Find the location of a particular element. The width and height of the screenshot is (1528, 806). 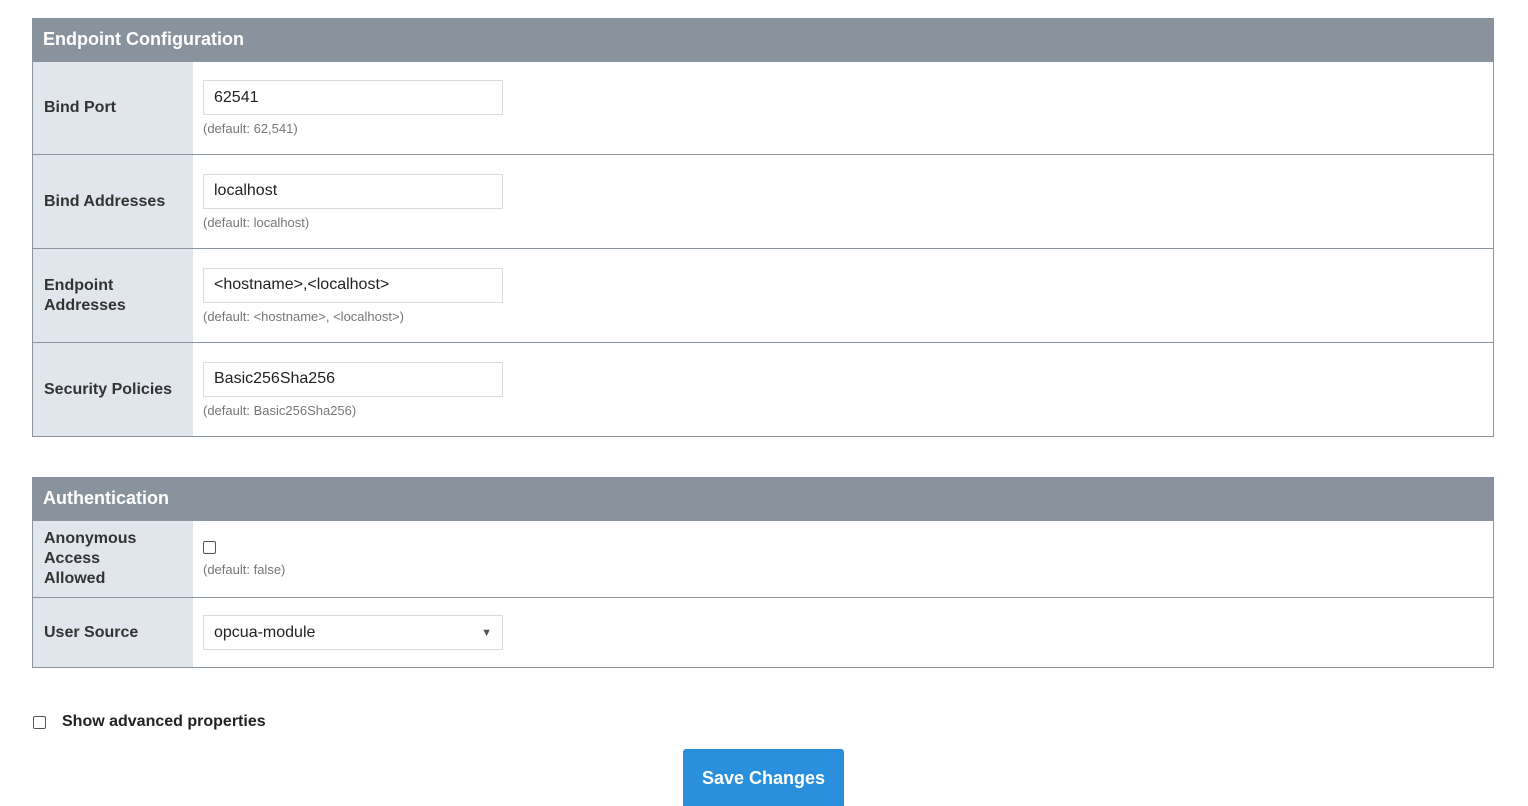

bind-port-row: Bind Port (default: 62,541) is located at coordinates (763, 107).